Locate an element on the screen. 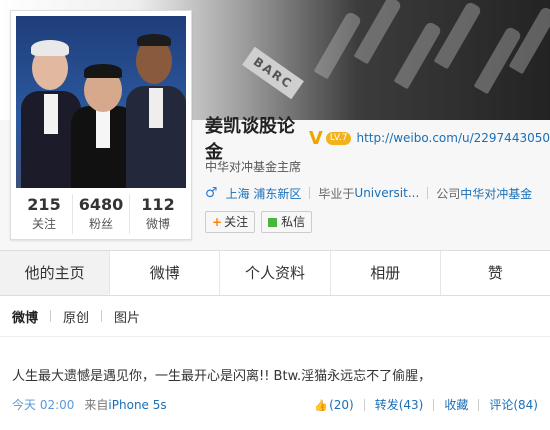  cover-sign: BARC is located at coordinates (273, 73).